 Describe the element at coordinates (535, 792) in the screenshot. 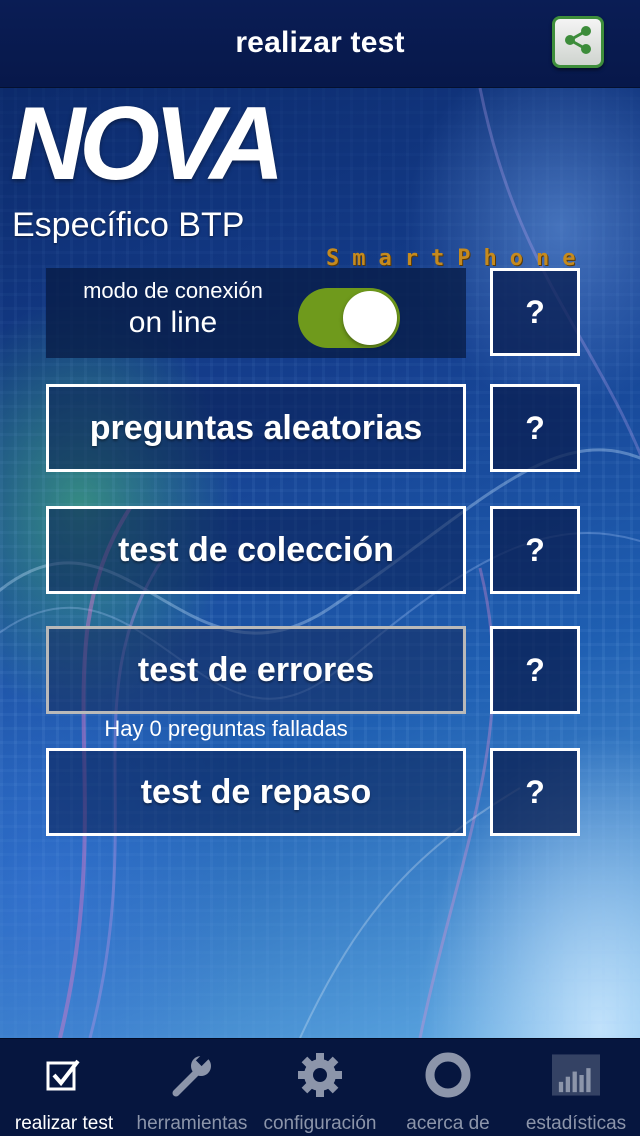

I see `help-button-review: ?` at that location.